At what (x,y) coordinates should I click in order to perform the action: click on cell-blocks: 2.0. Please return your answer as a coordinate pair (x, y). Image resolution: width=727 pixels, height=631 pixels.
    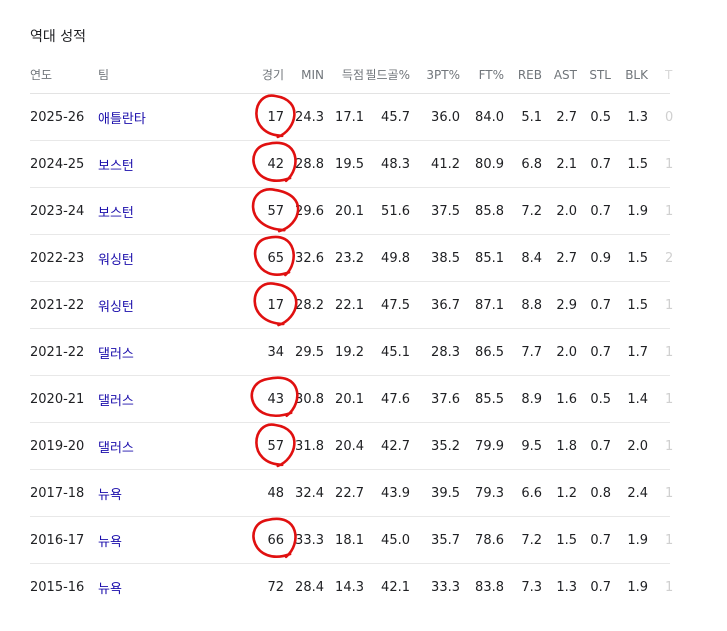
    Looking at the image, I should click on (637, 446).